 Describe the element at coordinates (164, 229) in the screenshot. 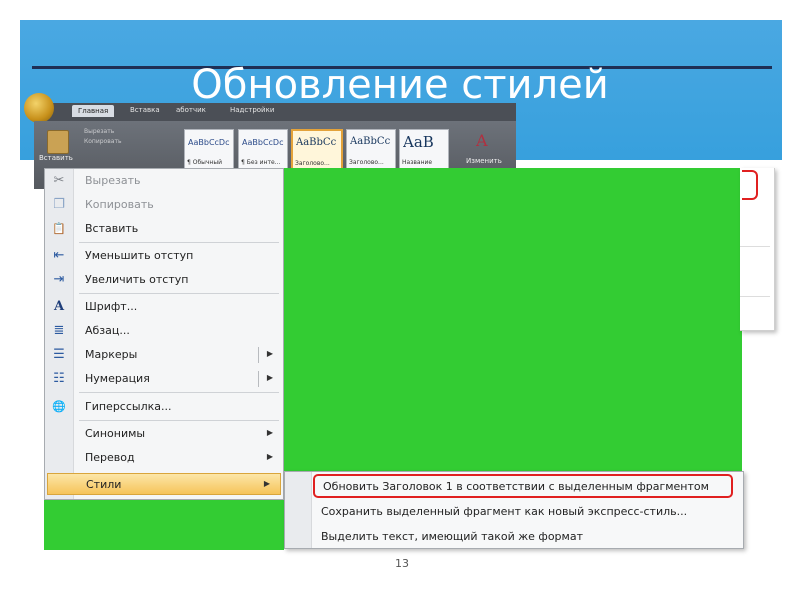

I see `menu-item-paste: 📋 Вставить` at that location.